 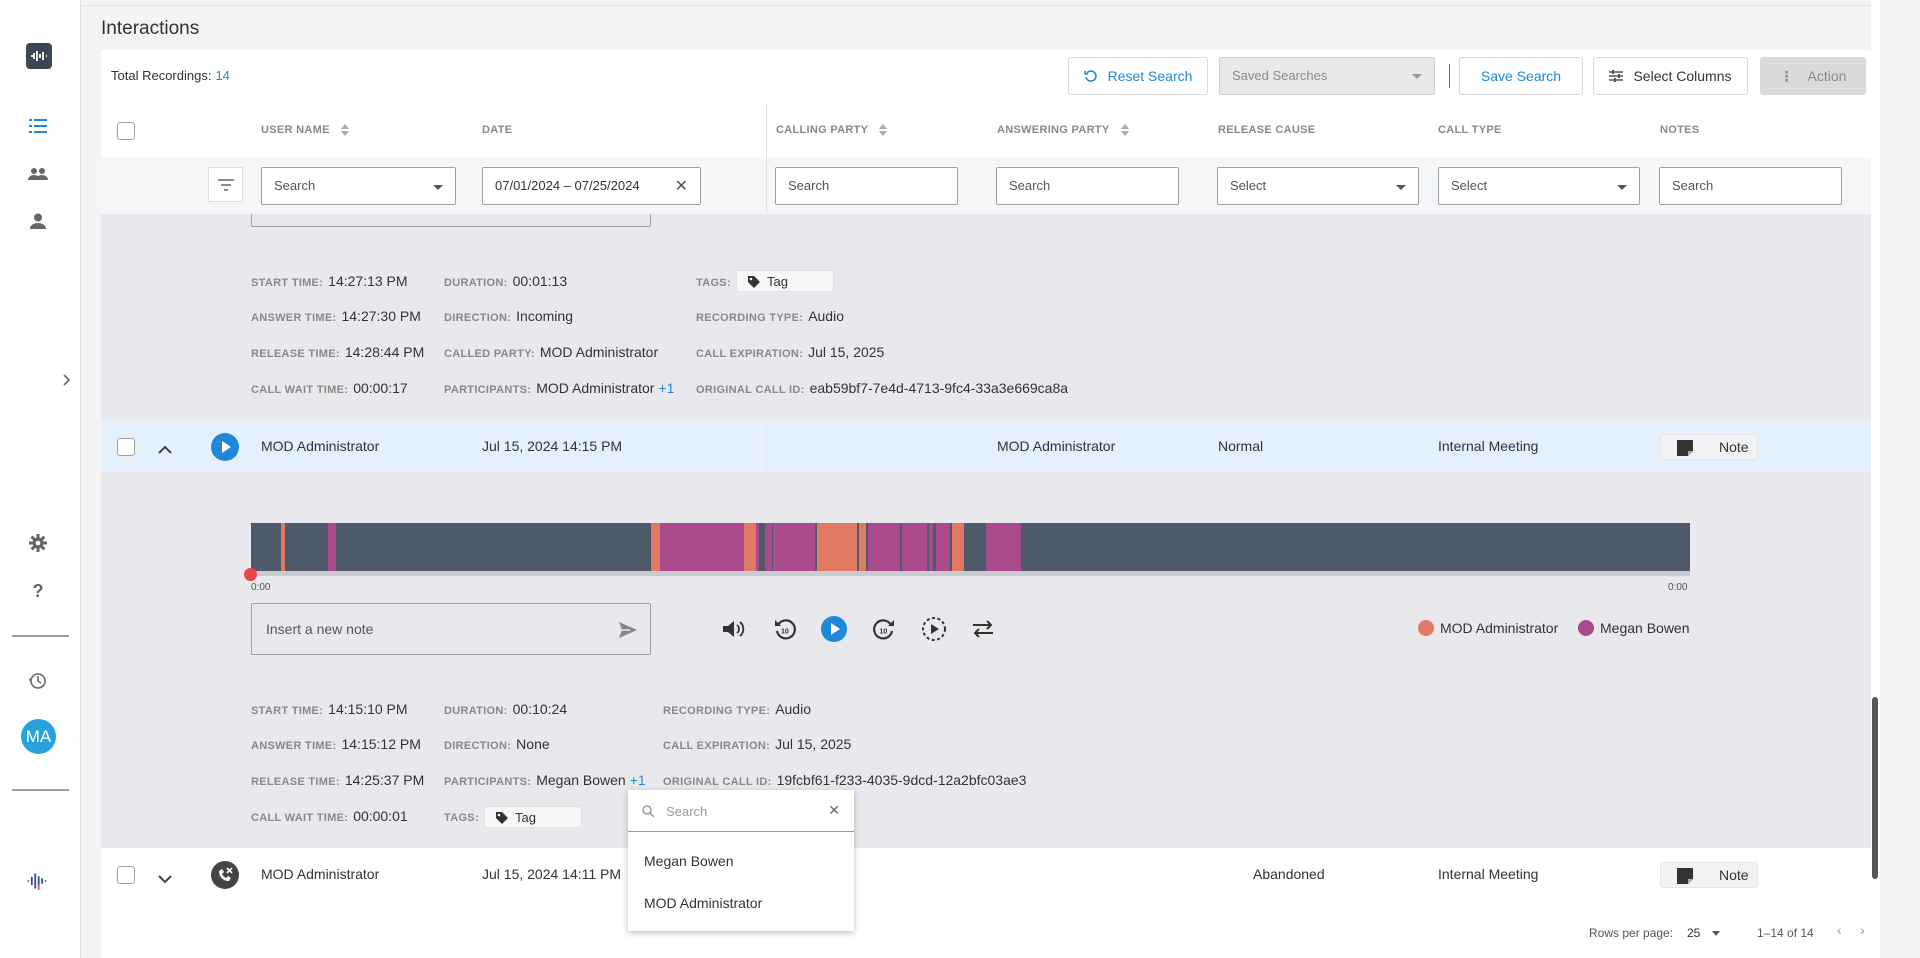 I want to click on saved-searches-select: Saved Searches, so click(x=1327, y=76).